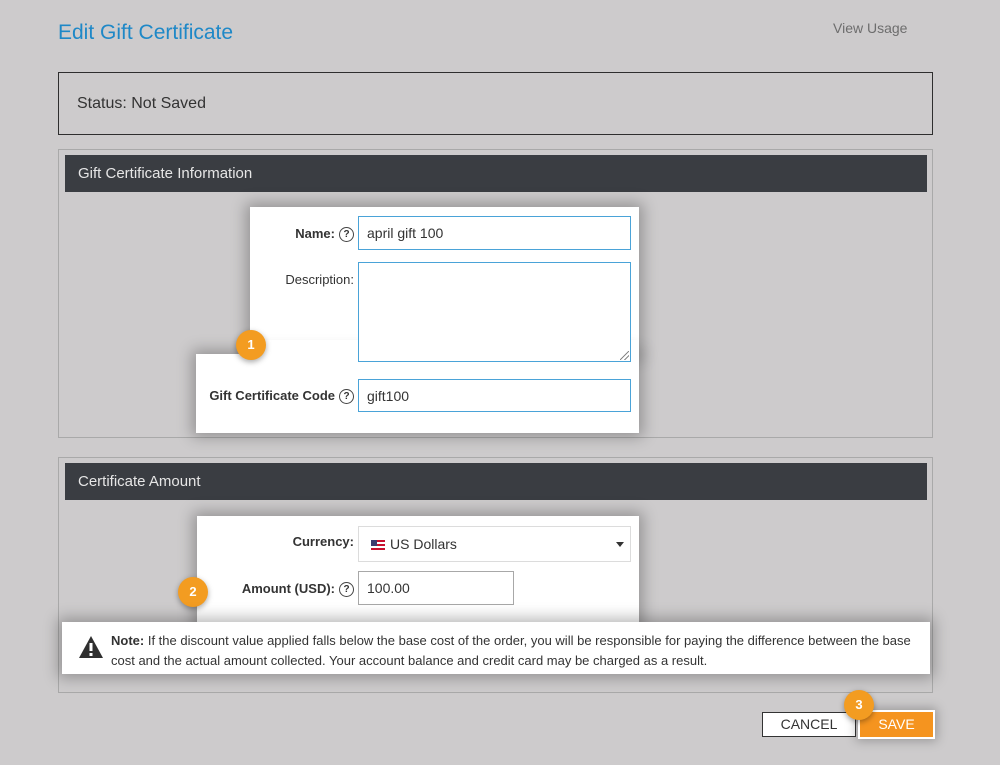  I want to click on step-badge-1: 1, so click(251, 345).